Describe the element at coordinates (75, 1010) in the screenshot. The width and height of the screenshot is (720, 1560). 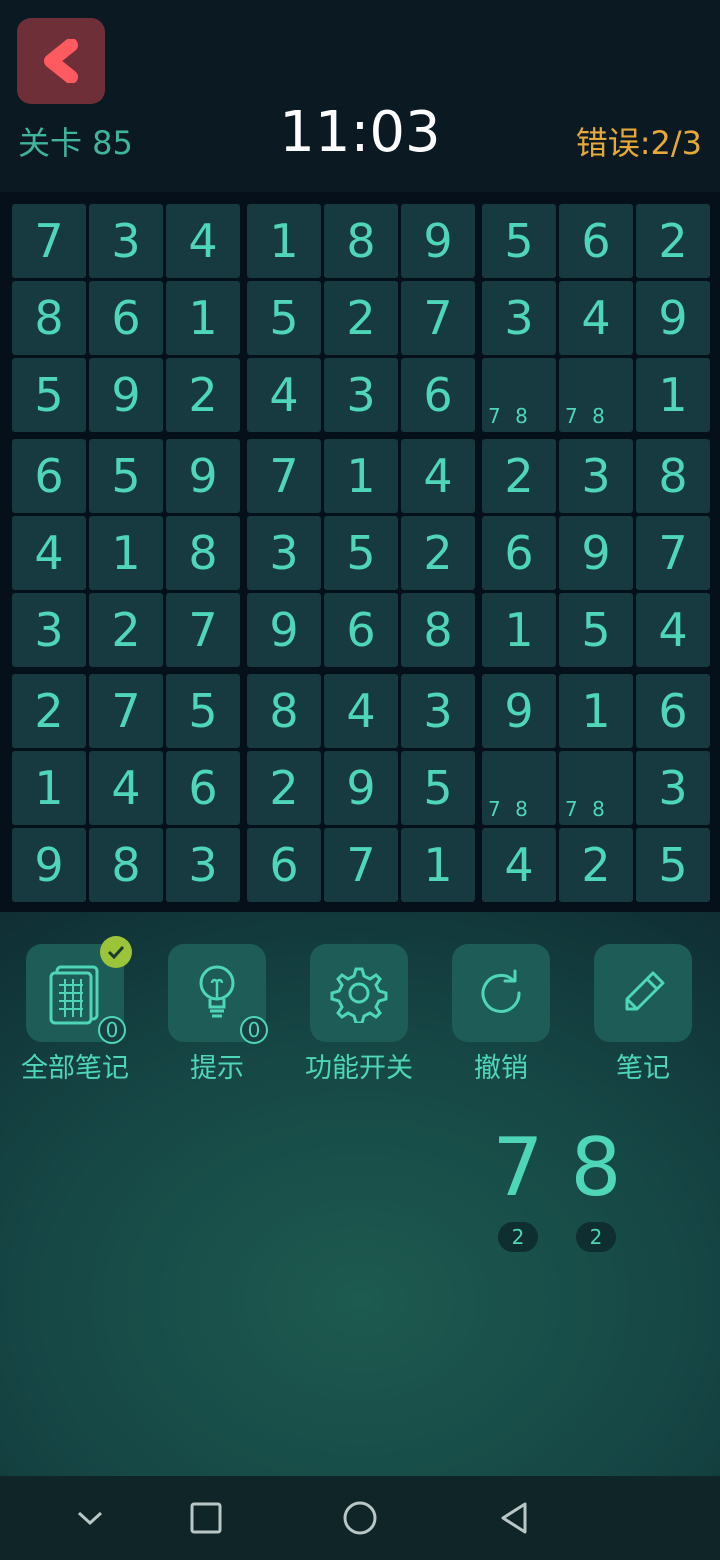
I see `all-notes-button: 0 全部笔记` at that location.